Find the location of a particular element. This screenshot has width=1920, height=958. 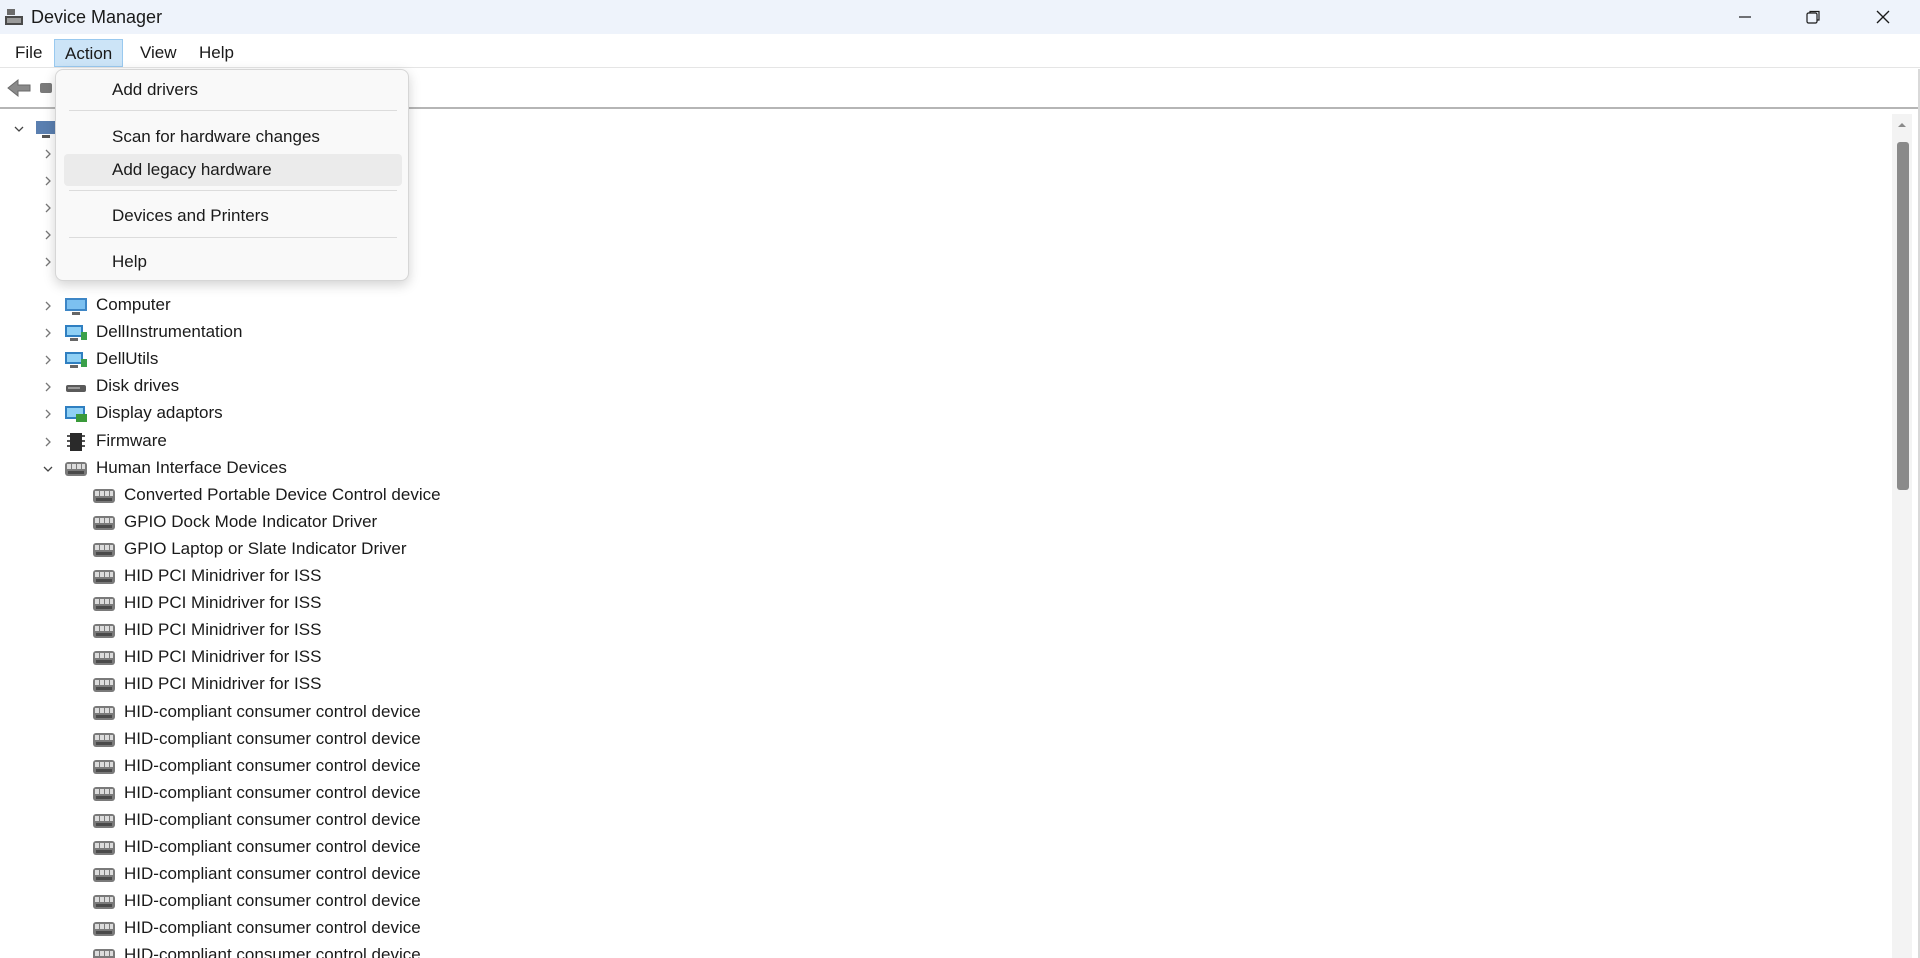

tree-device-row: Converted Portable Device Control device is located at coordinates (300, 495).